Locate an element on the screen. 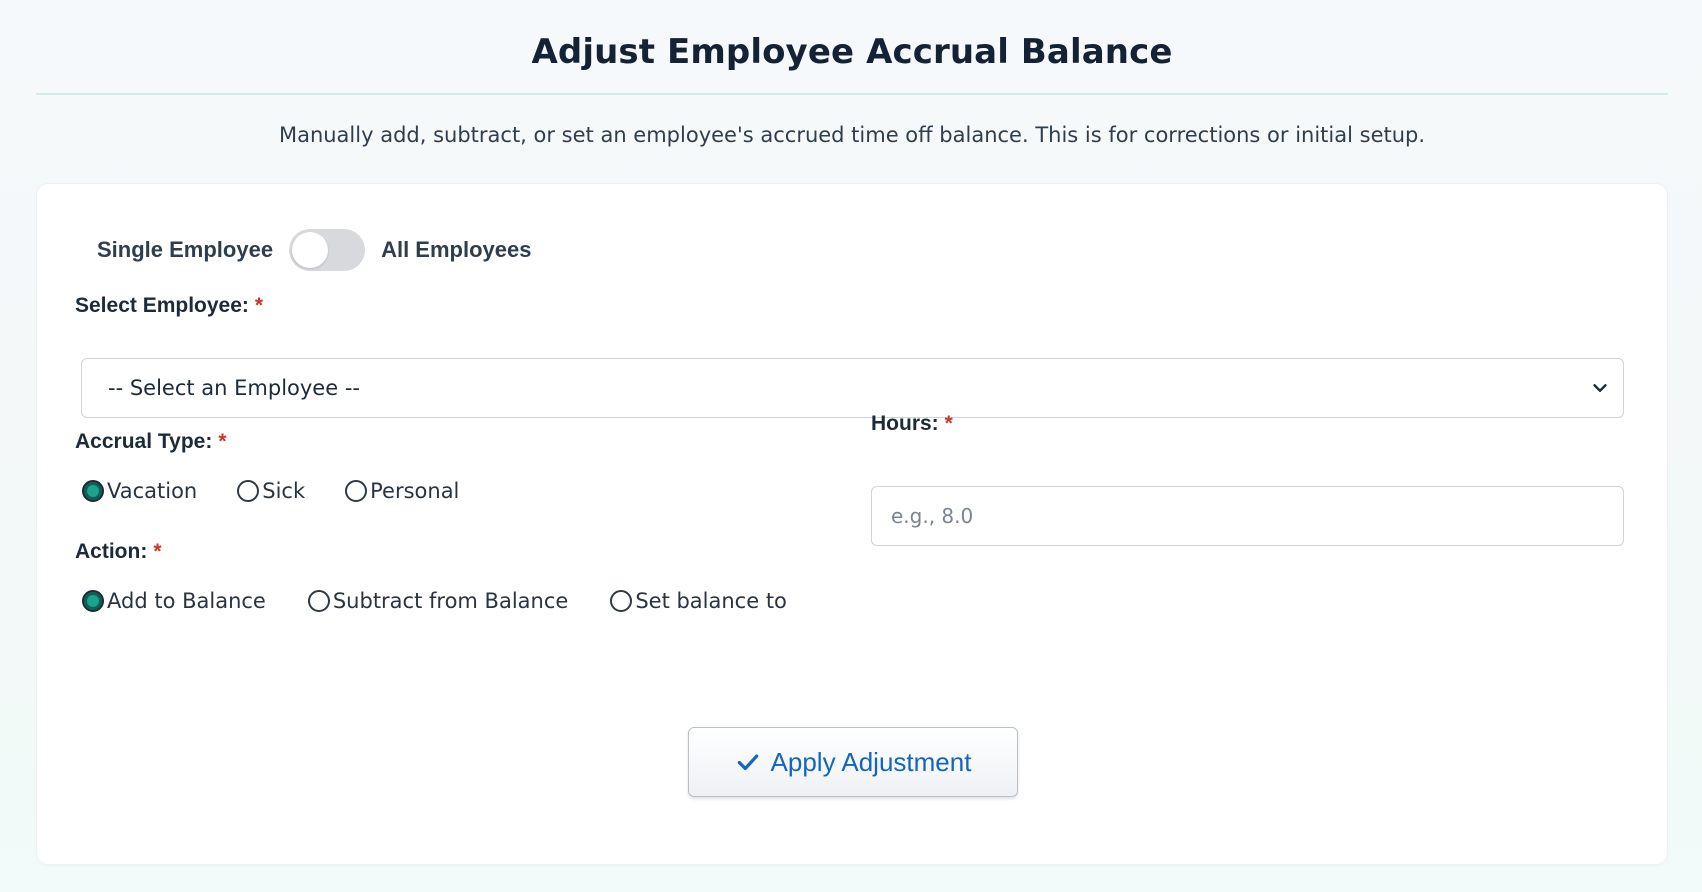 The image size is (1702, 892). radio-label: Subtract from Balance is located at coordinates (450, 601).